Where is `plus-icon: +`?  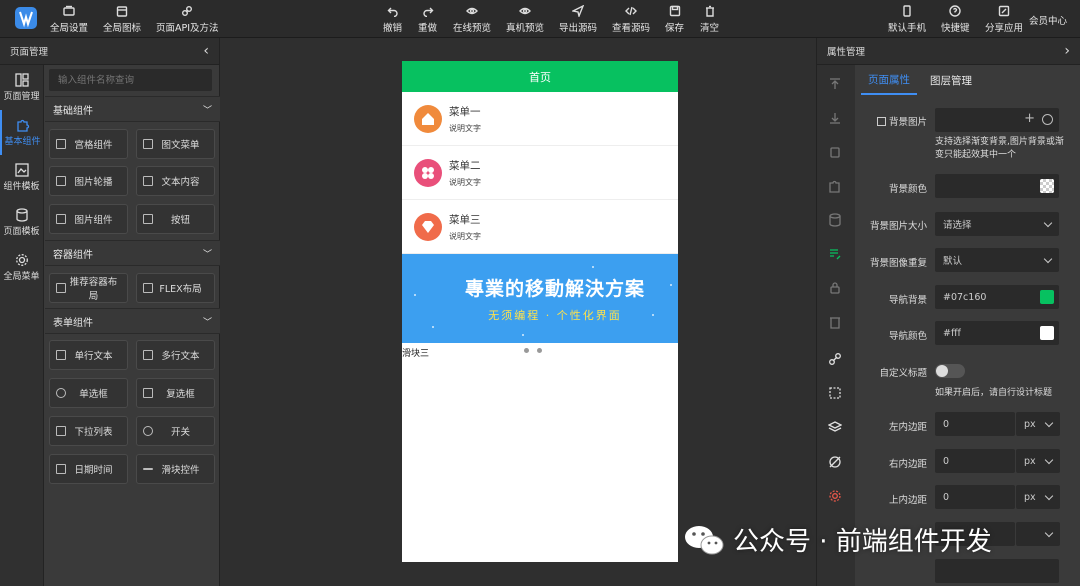 plus-icon: + is located at coordinates (1029, 118).